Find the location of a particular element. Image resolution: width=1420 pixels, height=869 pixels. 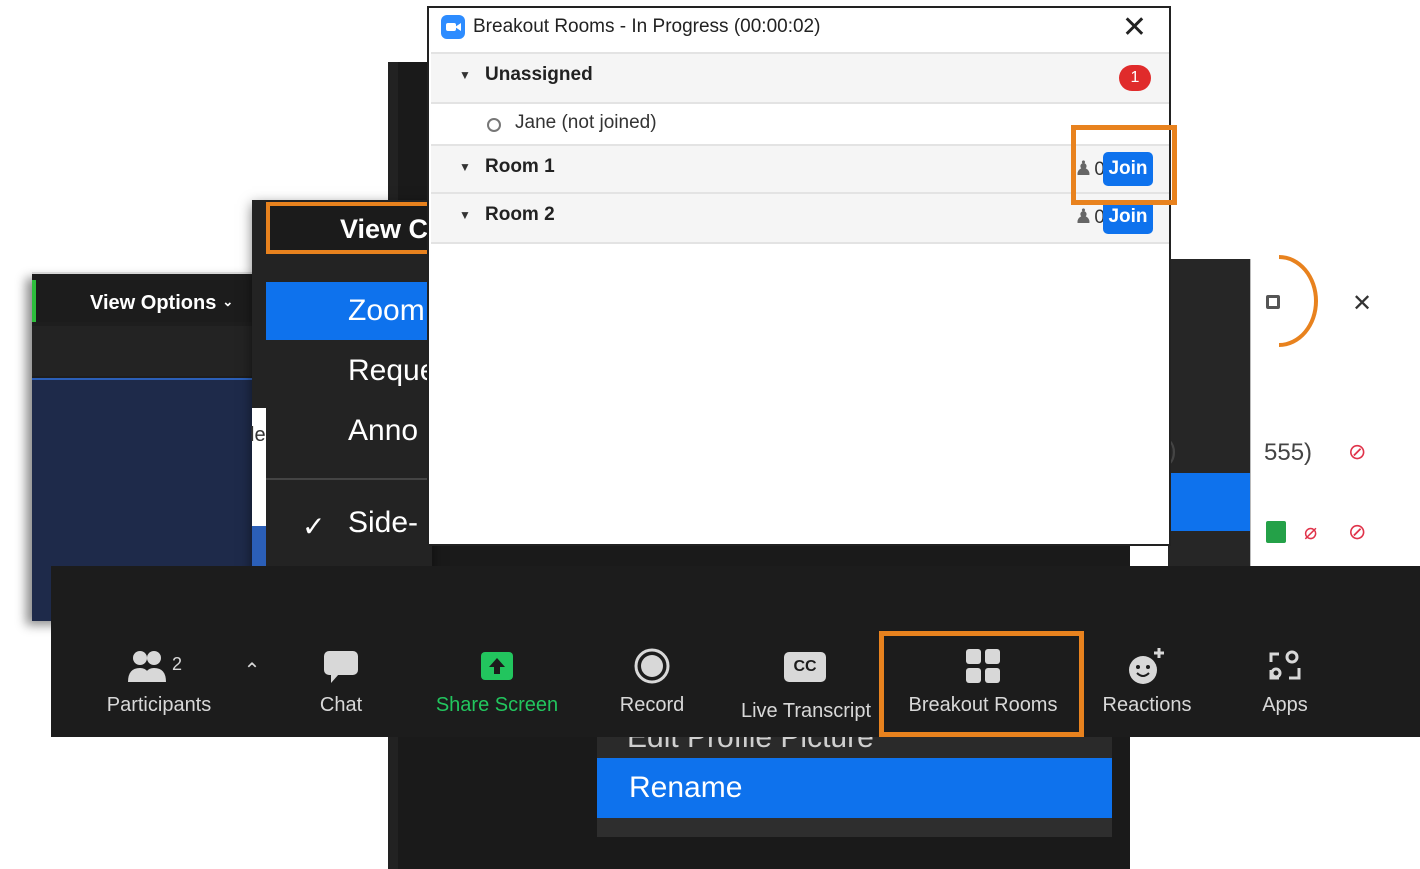

view-options-button: View Options ⌄ is located at coordinates (161, 303).